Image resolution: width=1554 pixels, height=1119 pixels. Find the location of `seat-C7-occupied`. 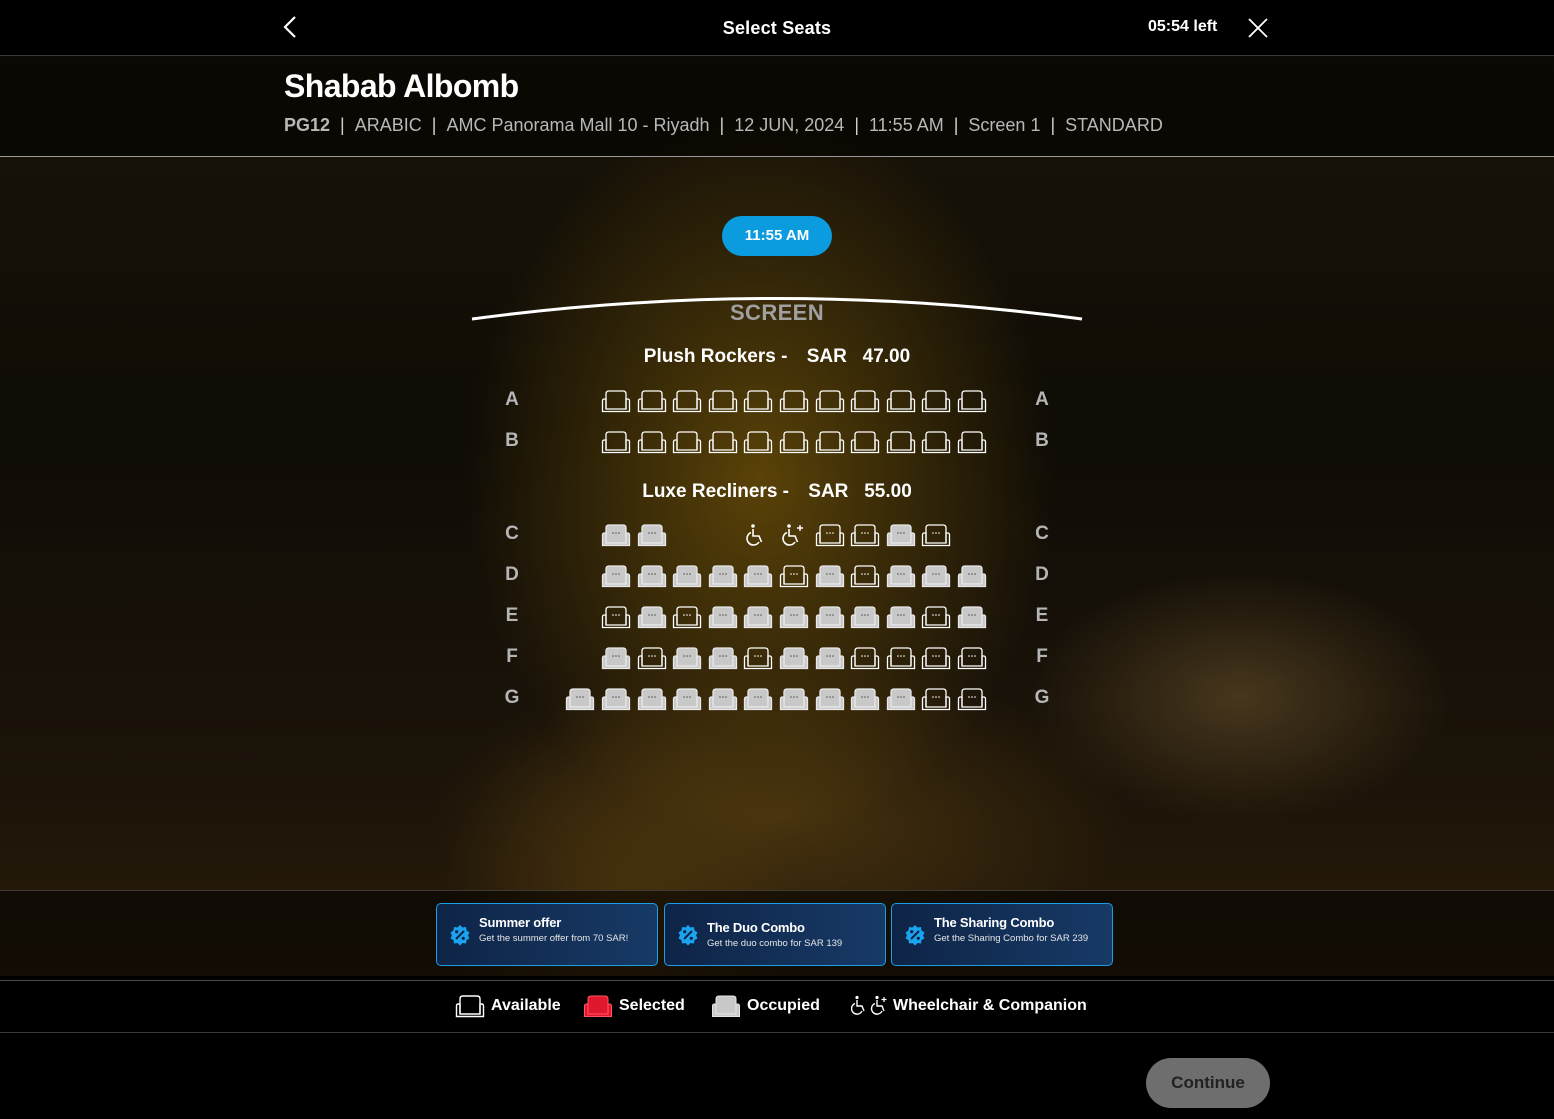

seat-C7-occupied is located at coordinates (901, 535).